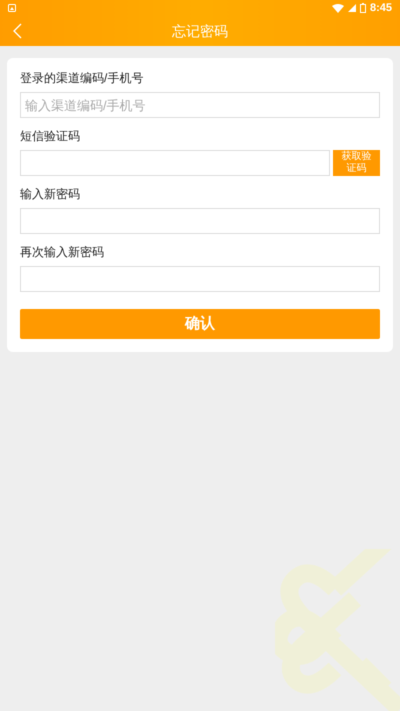 The image size is (400, 711). I want to click on back-icon, so click(17, 31).